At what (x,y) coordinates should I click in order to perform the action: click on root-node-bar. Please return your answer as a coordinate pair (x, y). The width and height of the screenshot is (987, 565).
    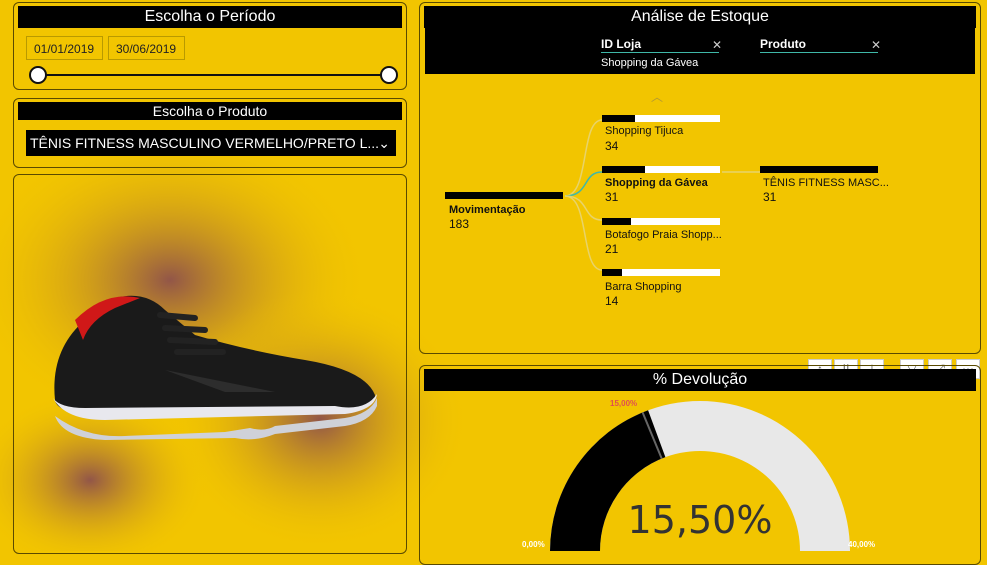
    Looking at the image, I should click on (504, 195).